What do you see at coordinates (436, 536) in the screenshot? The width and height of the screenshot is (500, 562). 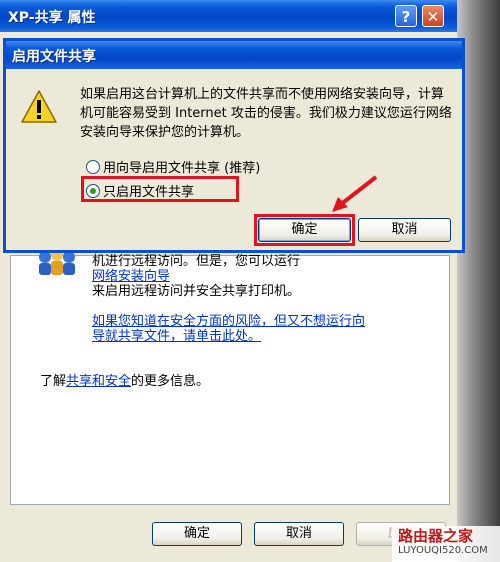 I see `watermark-brand: 路由器之家` at bounding box center [436, 536].